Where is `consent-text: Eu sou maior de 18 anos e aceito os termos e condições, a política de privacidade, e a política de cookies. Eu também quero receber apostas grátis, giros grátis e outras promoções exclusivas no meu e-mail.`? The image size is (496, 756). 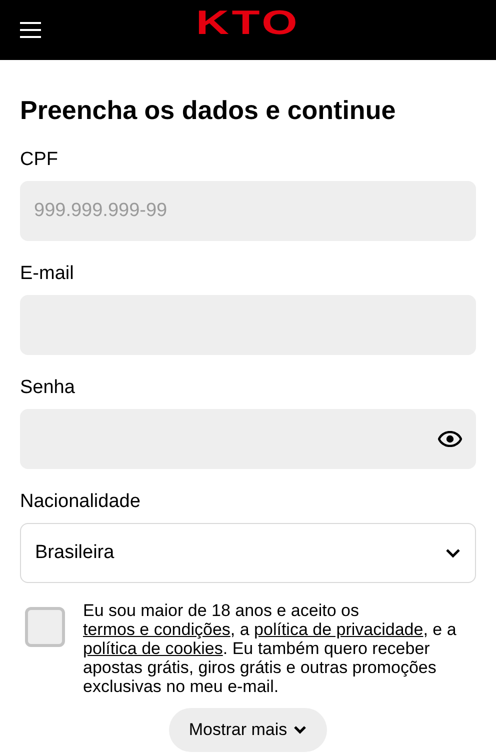 consent-text: Eu sou maior de 18 anos e aceito os termos e condições, a política de privacidade, e a política de cookies. Eu também quero receber apostas grátis, giros grátis e outras promoções exclusivas no meu e-mail. is located at coordinates (270, 648).